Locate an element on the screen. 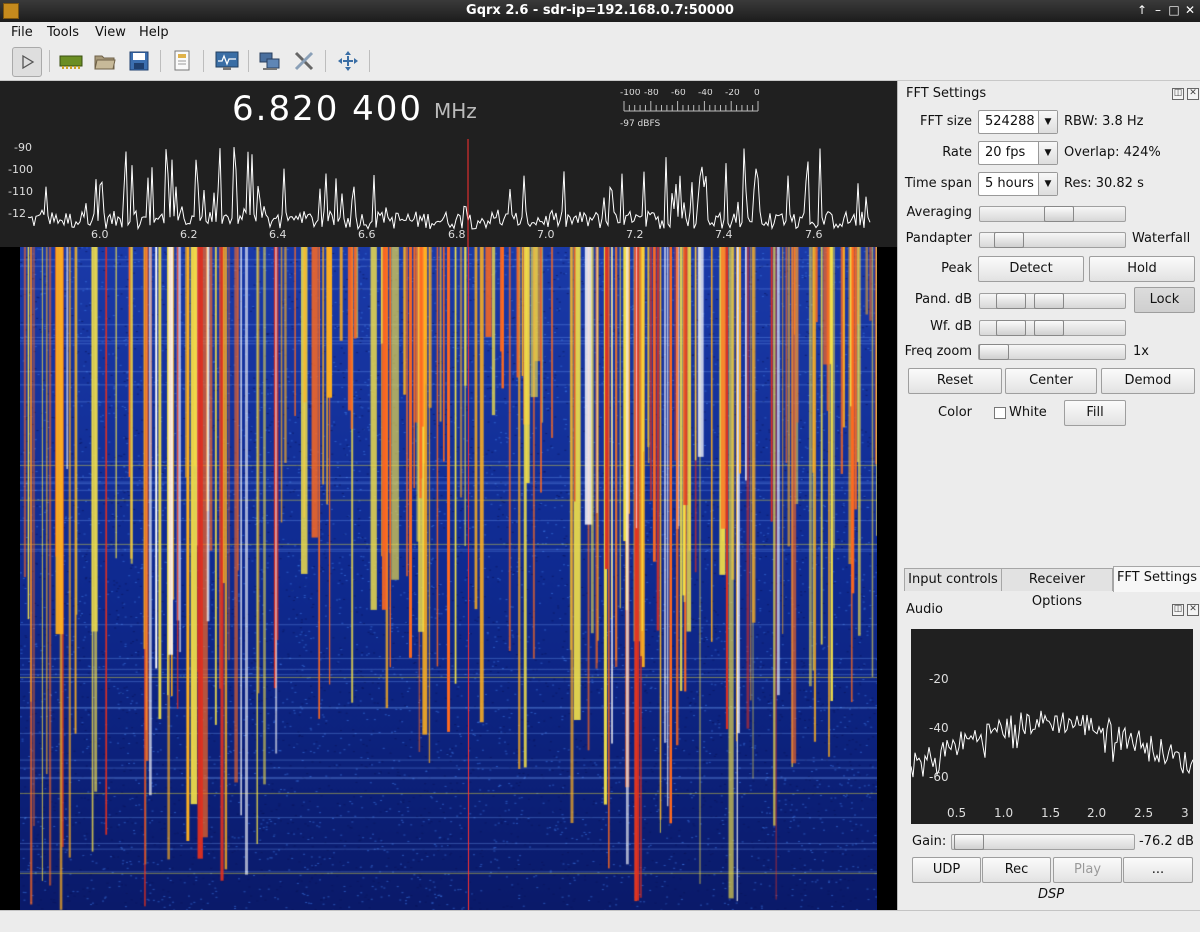 The height and width of the screenshot is (932, 1200). time-span-combo: 5 hours ▼ is located at coordinates (1018, 184).